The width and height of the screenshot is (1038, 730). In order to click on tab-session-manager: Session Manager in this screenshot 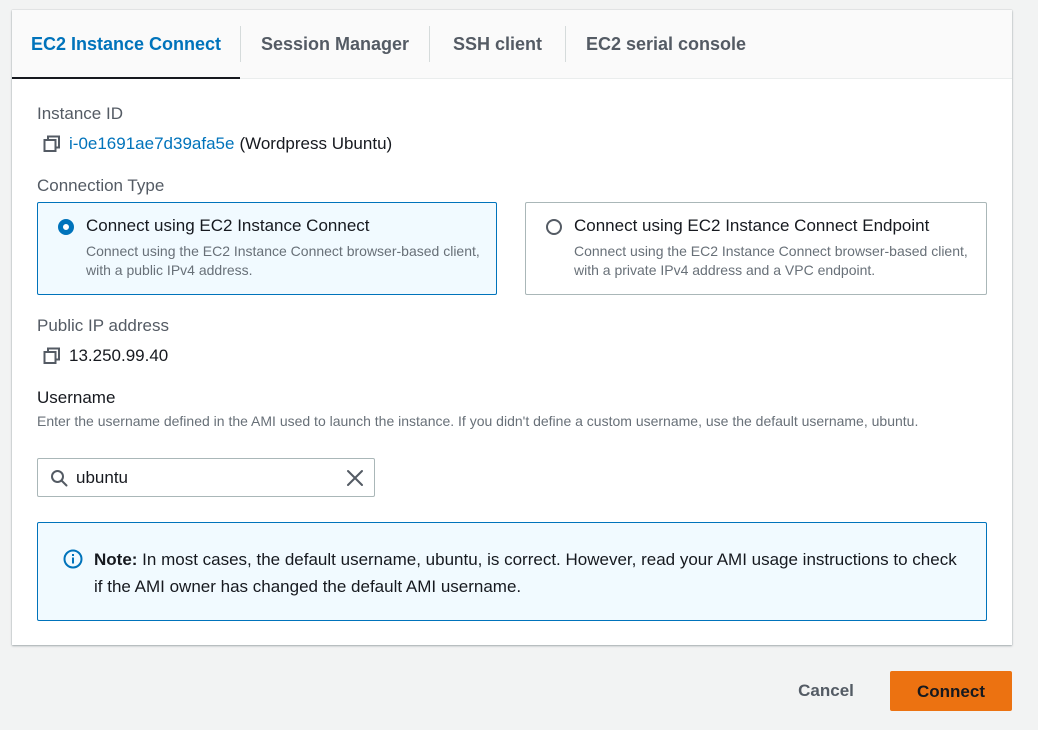, I will do `click(335, 44)`.